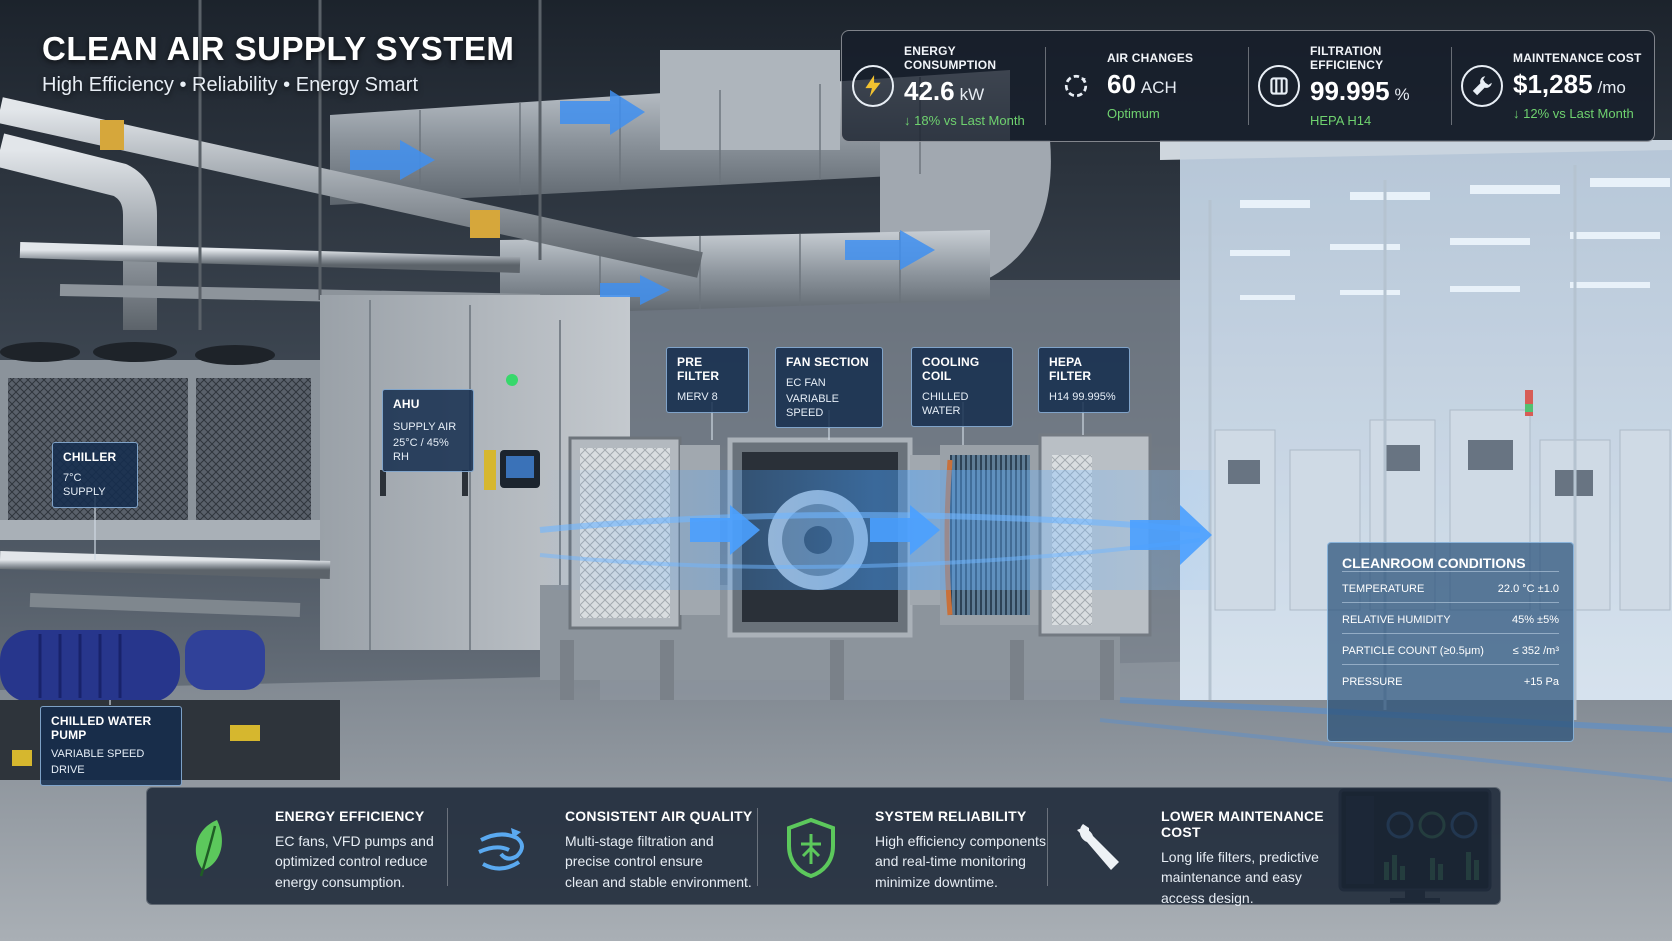  What do you see at coordinates (421, 449) in the screenshot?
I see `callout-sub: 25°C / 45% RH` at bounding box center [421, 449].